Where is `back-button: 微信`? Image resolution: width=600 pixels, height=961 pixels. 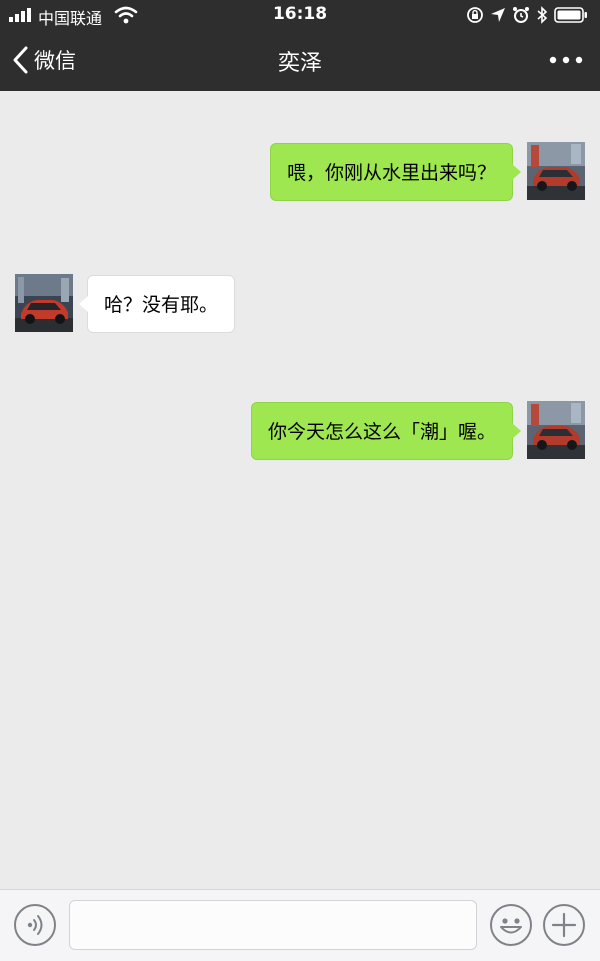
back-button: 微信 is located at coordinates (43, 60).